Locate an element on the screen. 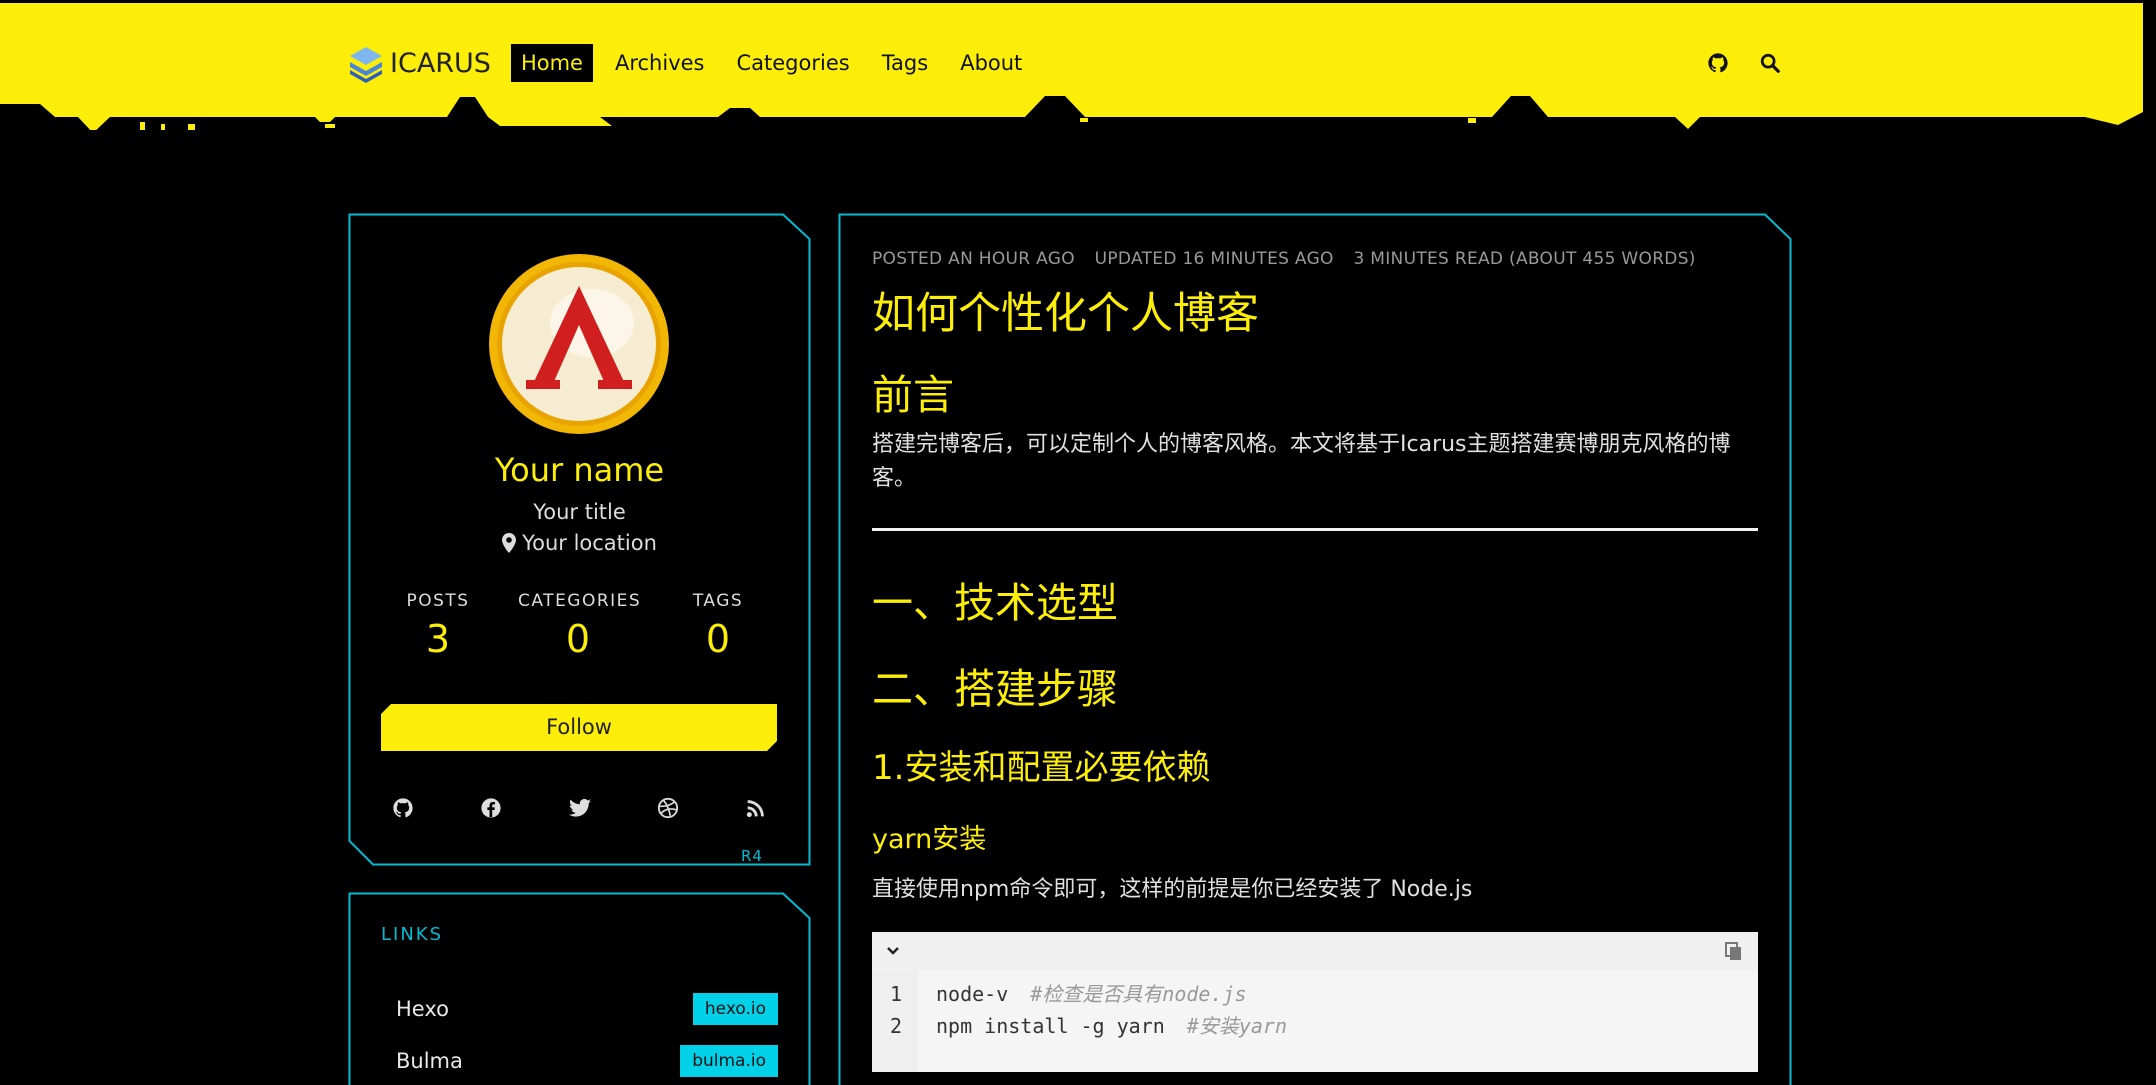 This screenshot has width=2156, height=1085. code-line: 1 node-v #检查是否具有node.js is located at coordinates (1315, 994).